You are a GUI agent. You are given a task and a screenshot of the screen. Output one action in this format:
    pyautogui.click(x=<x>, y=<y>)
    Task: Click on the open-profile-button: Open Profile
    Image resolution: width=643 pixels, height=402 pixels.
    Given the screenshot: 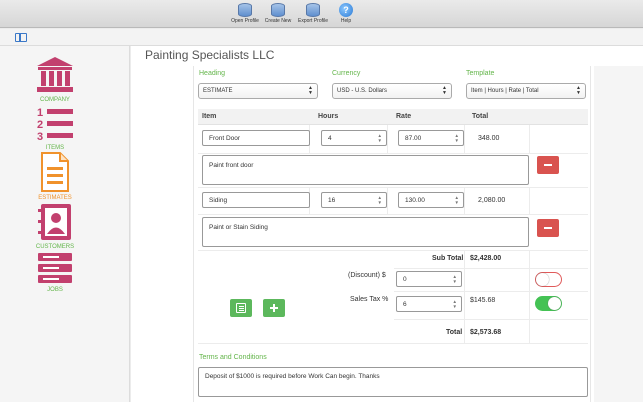 What is the action you would take?
    pyautogui.click(x=245, y=13)
    